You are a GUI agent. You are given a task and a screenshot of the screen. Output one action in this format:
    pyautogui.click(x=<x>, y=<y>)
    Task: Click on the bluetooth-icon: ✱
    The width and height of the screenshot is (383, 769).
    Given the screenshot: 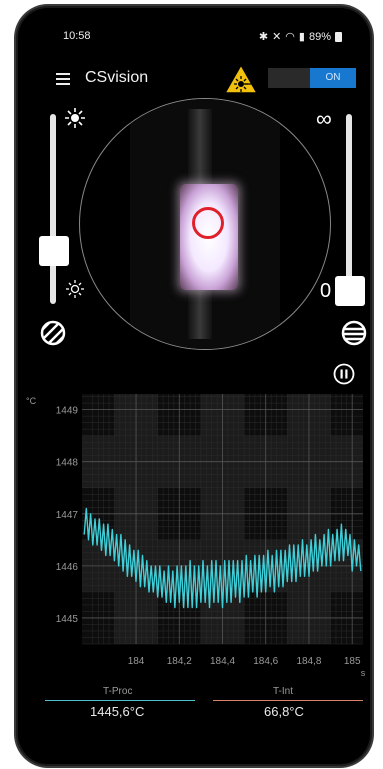 What is the action you would take?
    pyautogui.click(x=263, y=37)
    